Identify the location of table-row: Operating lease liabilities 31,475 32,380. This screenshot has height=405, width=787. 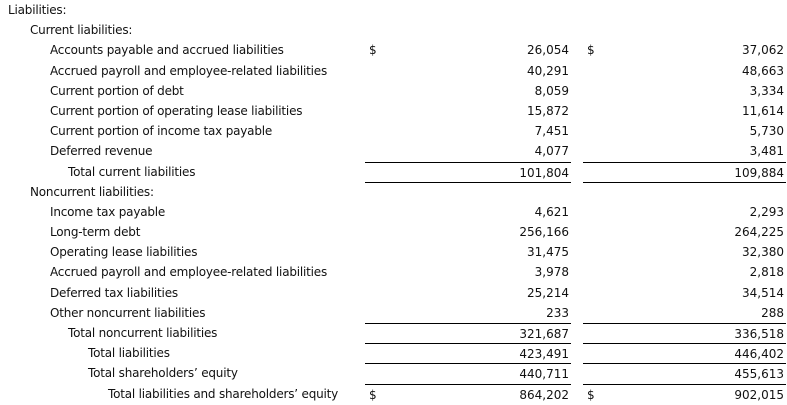
(393, 252).